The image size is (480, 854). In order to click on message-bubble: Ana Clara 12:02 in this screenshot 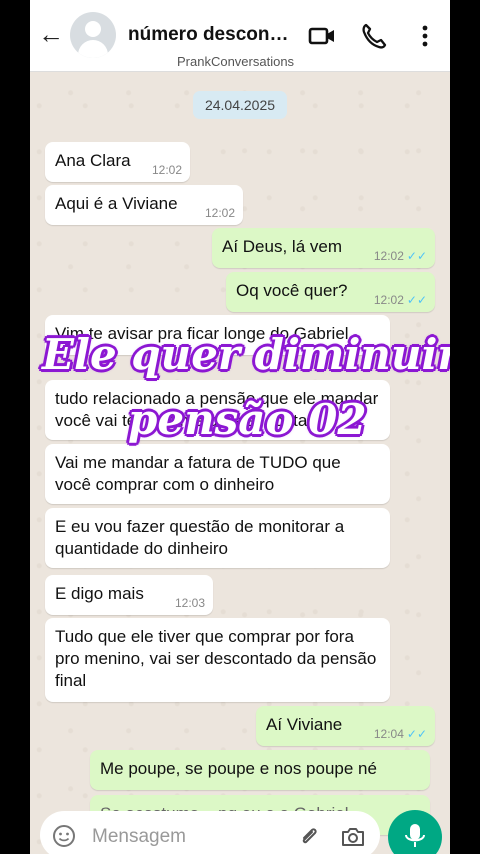, I will do `click(117, 162)`.